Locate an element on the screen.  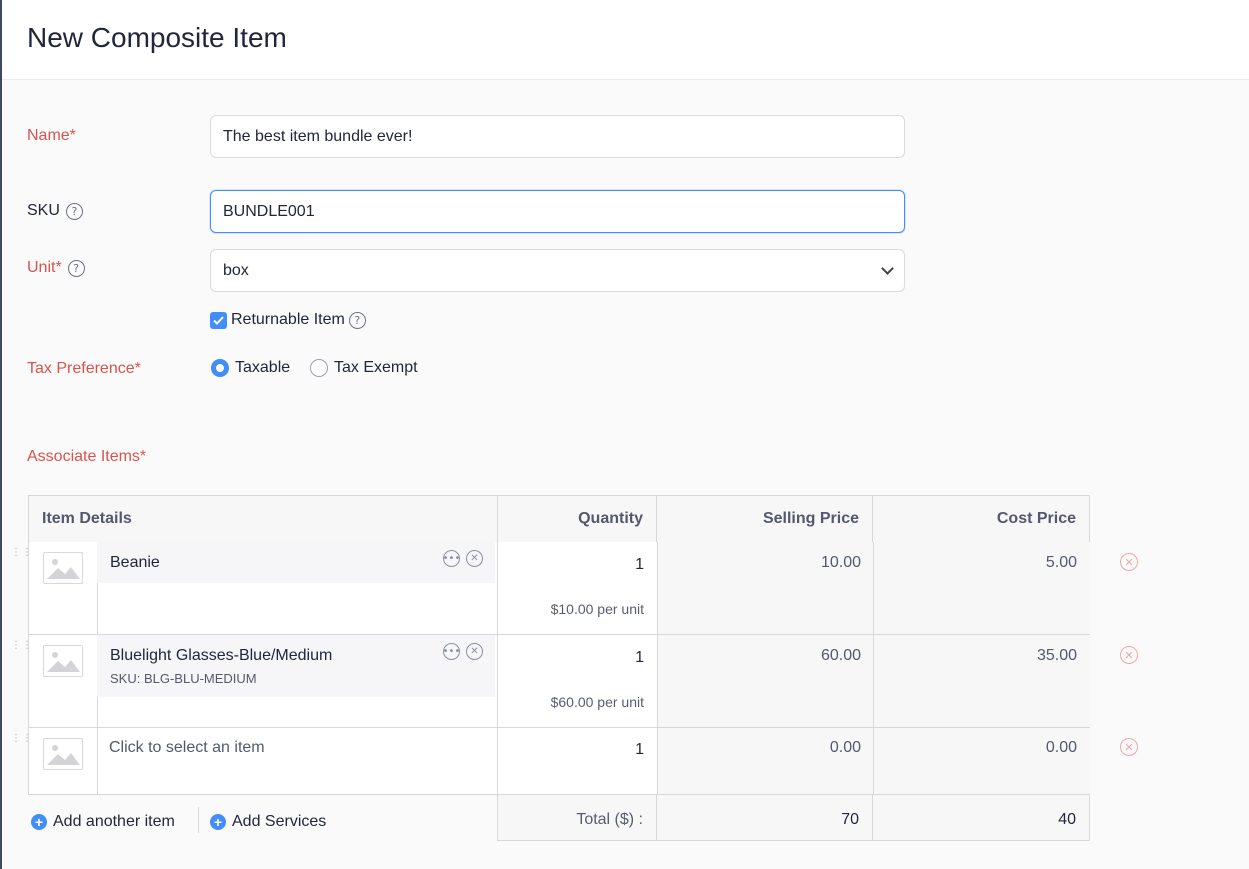
check-icon is located at coordinates (218, 320).